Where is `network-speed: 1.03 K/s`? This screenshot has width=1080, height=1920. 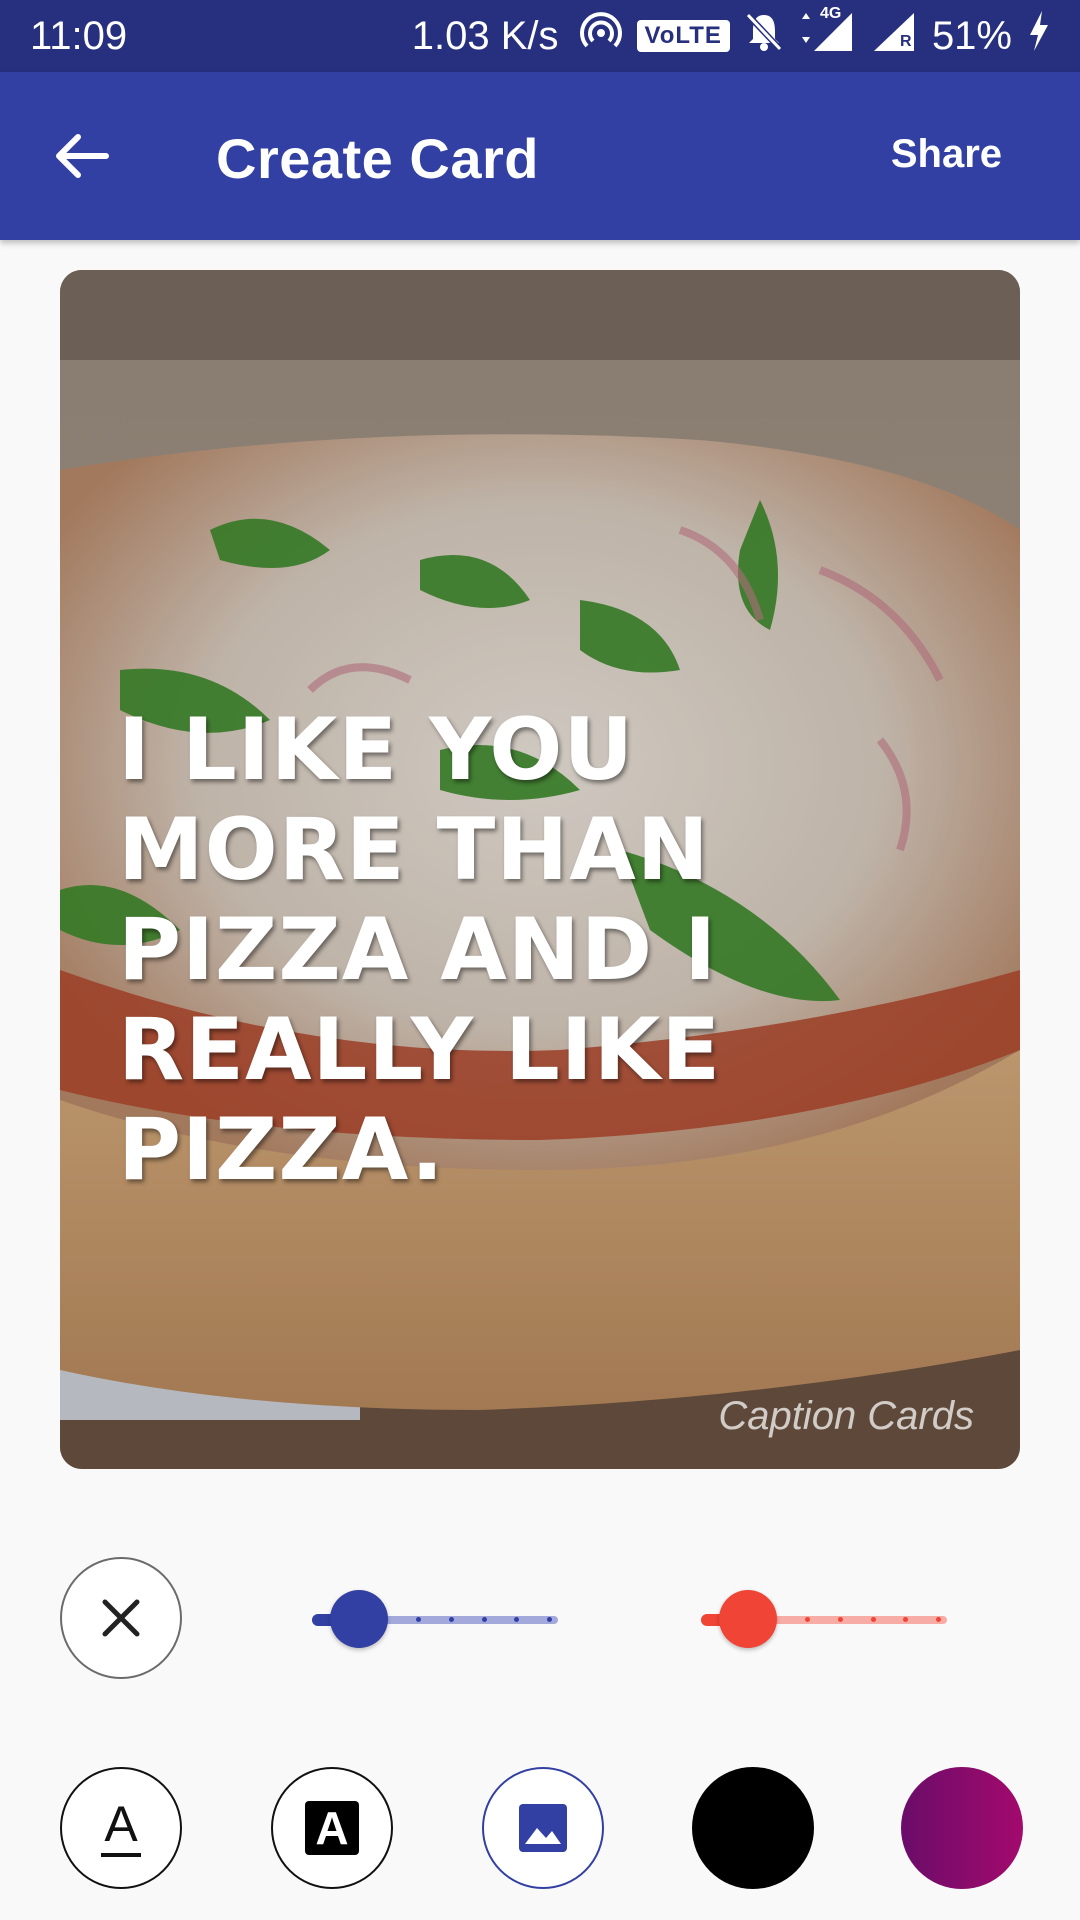 network-speed: 1.03 K/s is located at coordinates (485, 35).